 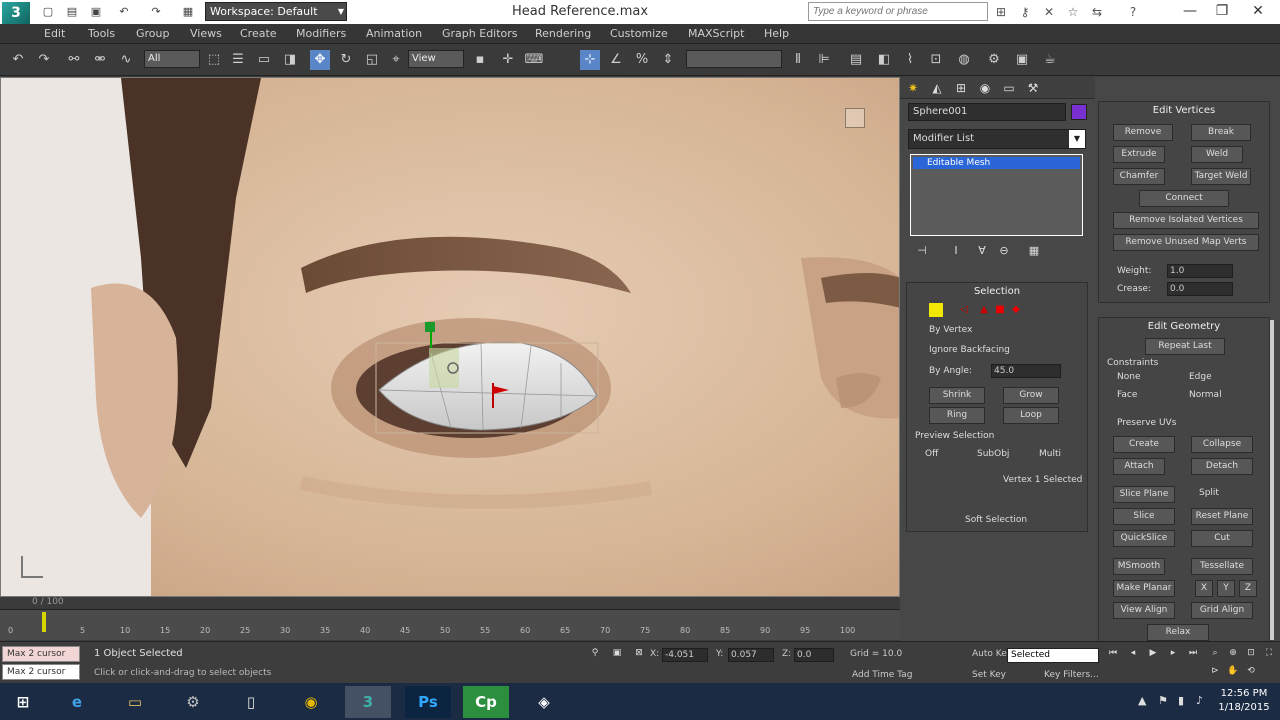 What do you see at coordinates (193, 702) in the screenshot?
I see `control-panel-icon: ⚙` at bounding box center [193, 702].